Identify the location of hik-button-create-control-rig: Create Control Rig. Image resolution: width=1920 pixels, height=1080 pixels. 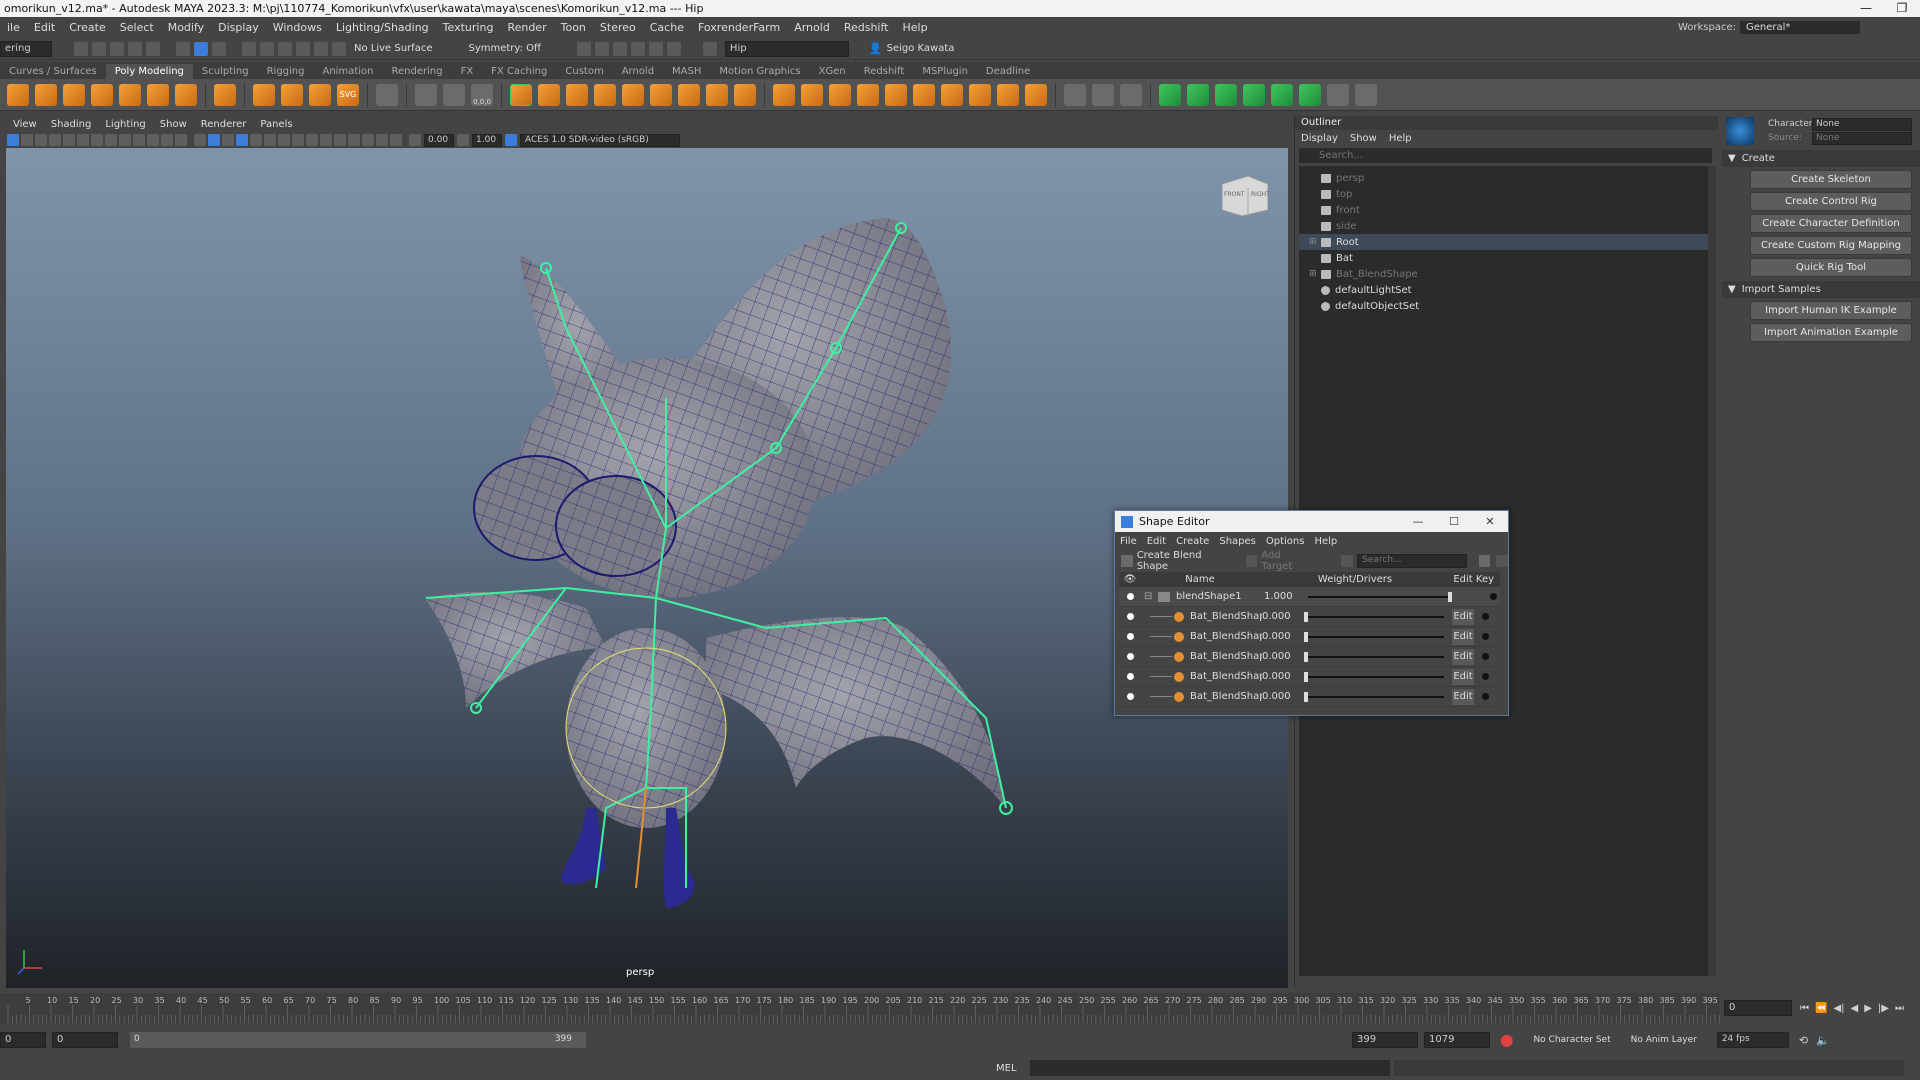
(1831, 201).